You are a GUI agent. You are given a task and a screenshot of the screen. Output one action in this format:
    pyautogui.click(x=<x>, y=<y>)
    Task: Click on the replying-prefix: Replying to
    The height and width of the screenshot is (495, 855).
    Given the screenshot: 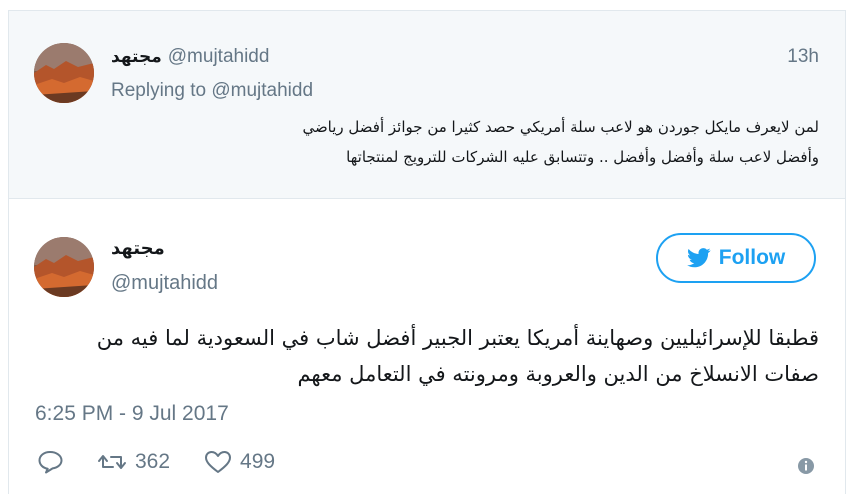 What is the action you would take?
    pyautogui.click(x=159, y=90)
    